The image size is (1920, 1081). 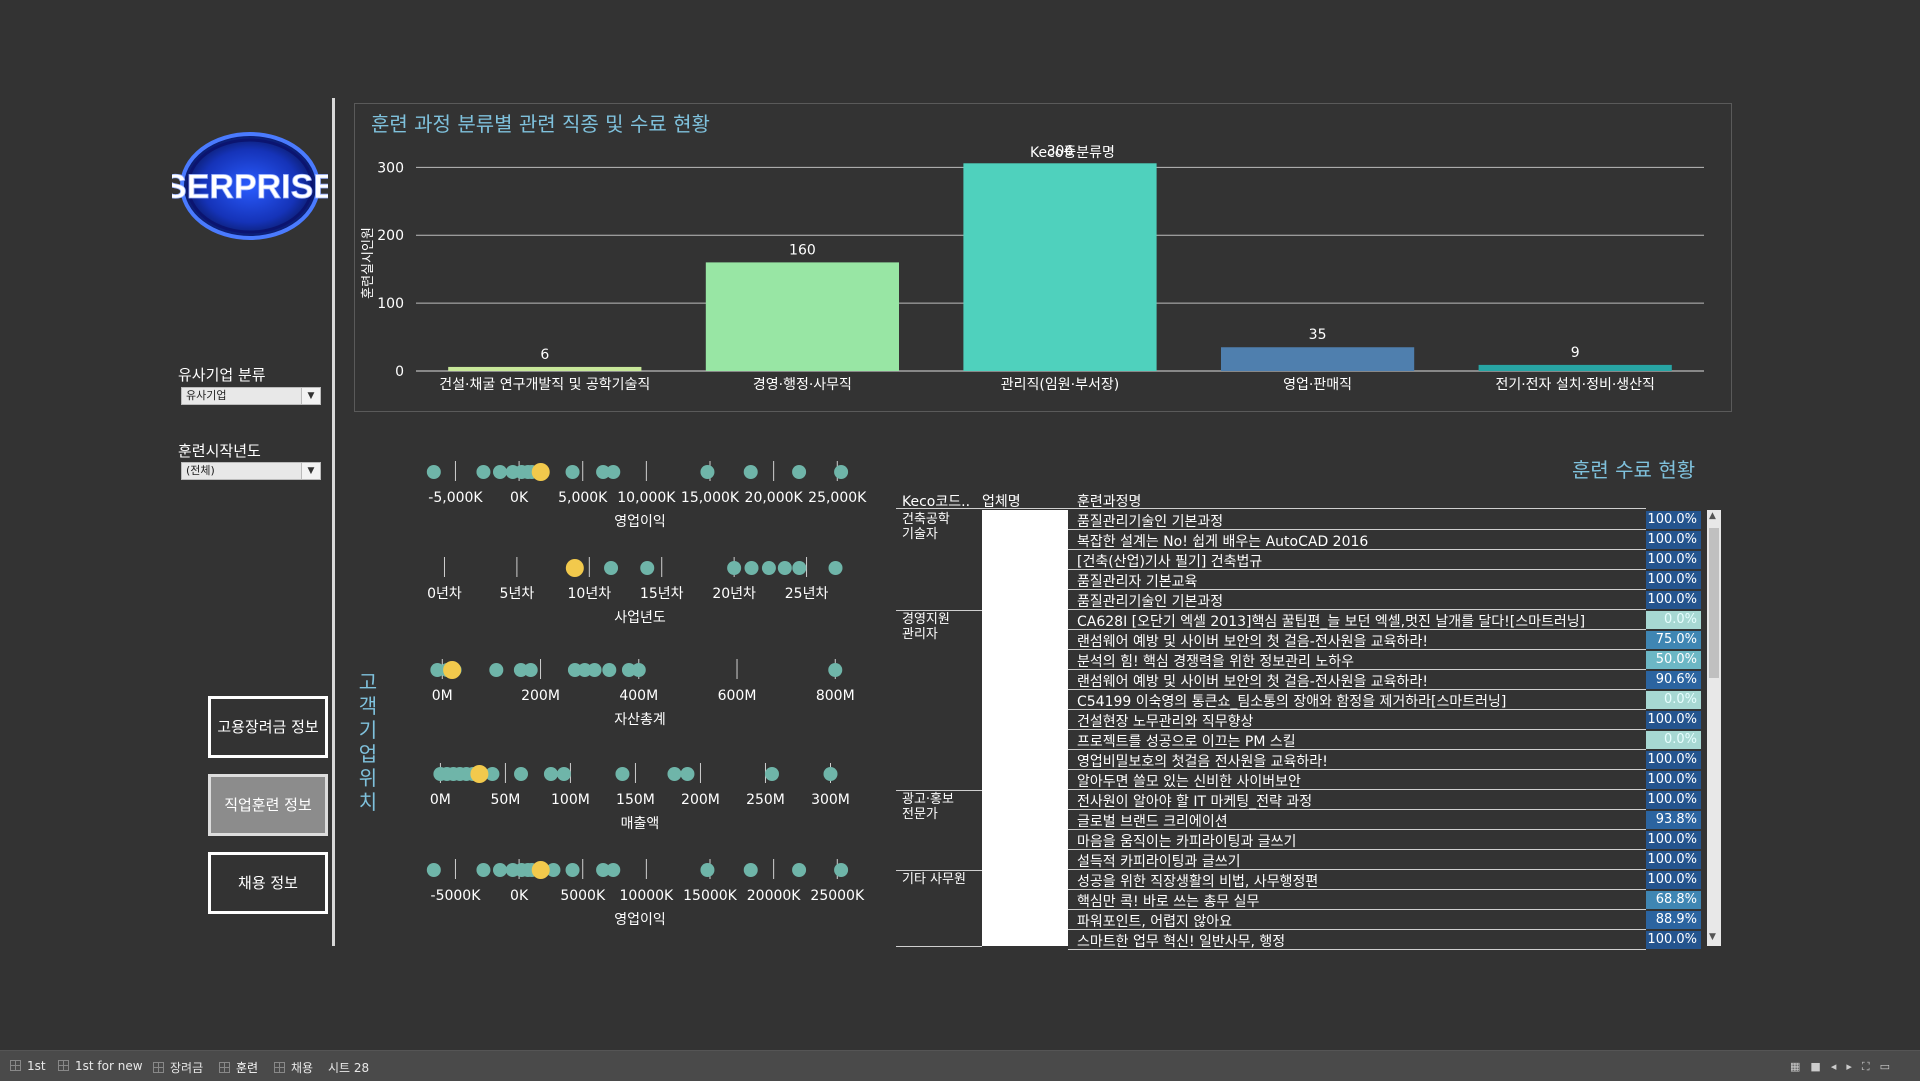 I want to click on keco-category: 경영지원 관리자, so click(x=926, y=627).